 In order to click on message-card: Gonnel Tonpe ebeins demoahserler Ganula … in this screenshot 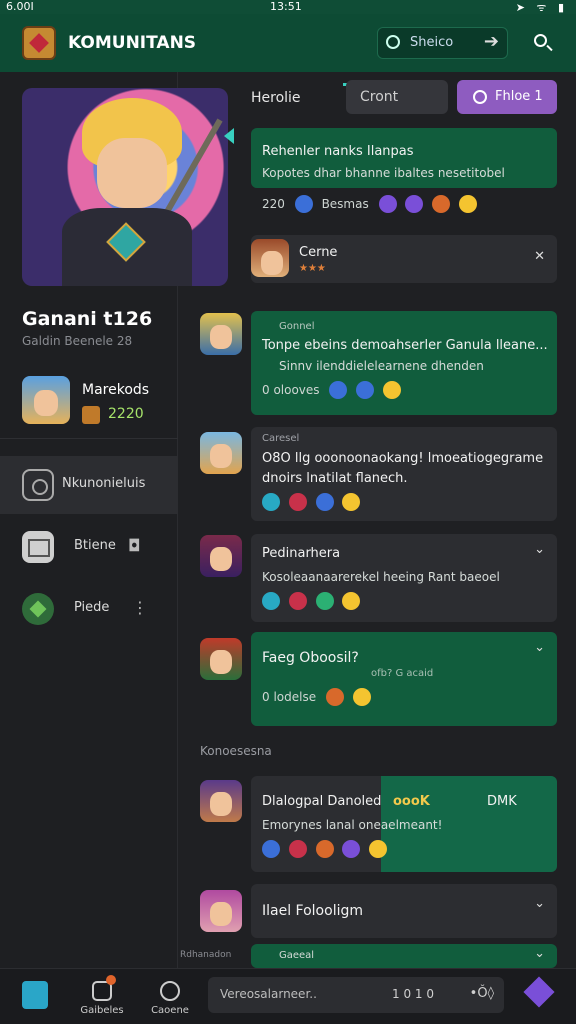, I will do `click(404, 363)`.